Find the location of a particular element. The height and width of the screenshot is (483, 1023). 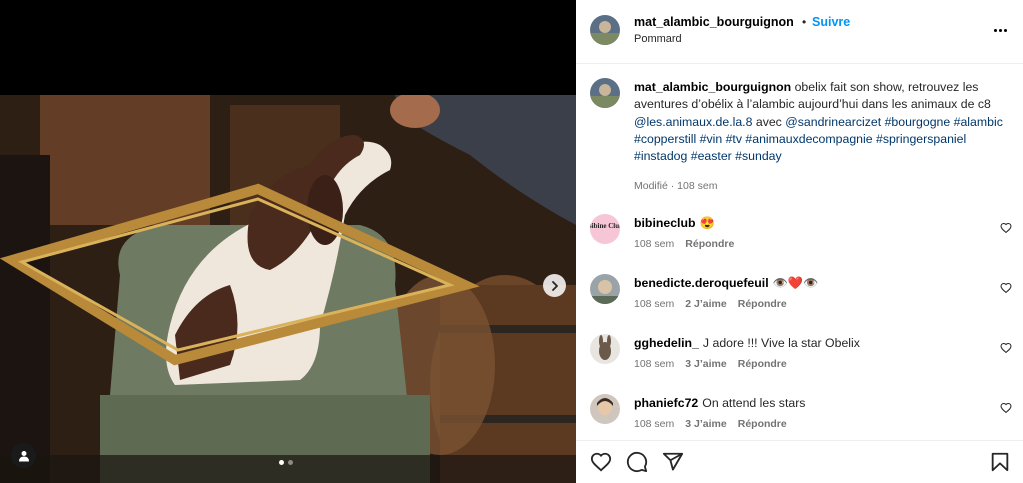

caption-username: mat_alambic_bourguignon is located at coordinates (712, 87).